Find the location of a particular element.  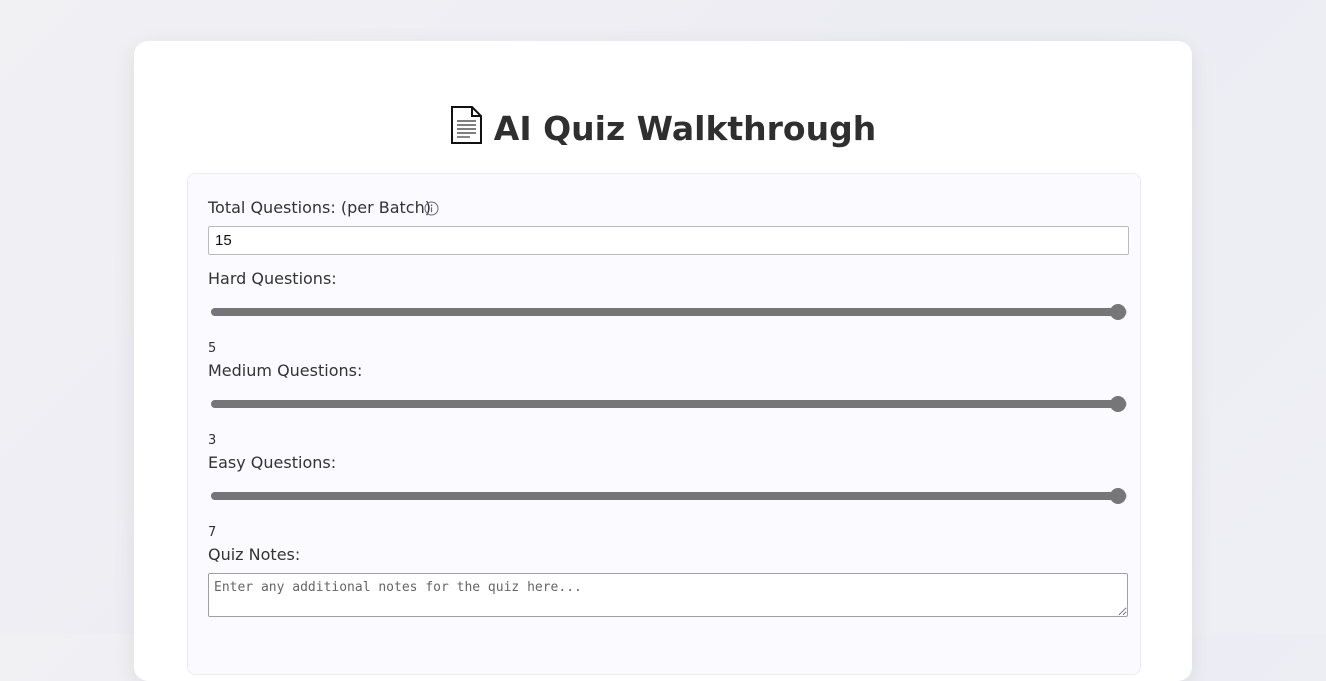

info-icon is located at coordinates (431, 210).